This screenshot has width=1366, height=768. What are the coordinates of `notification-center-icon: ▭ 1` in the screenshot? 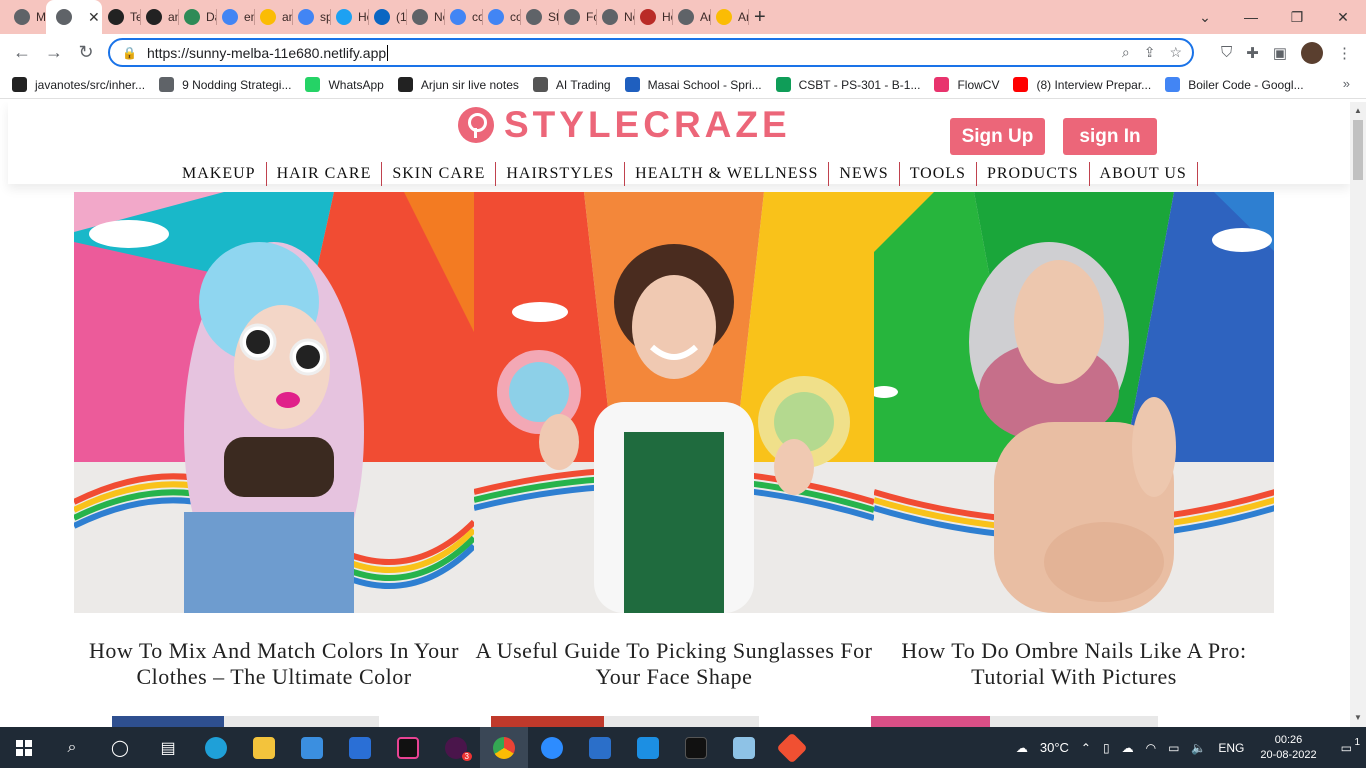 It's located at (1346, 746).